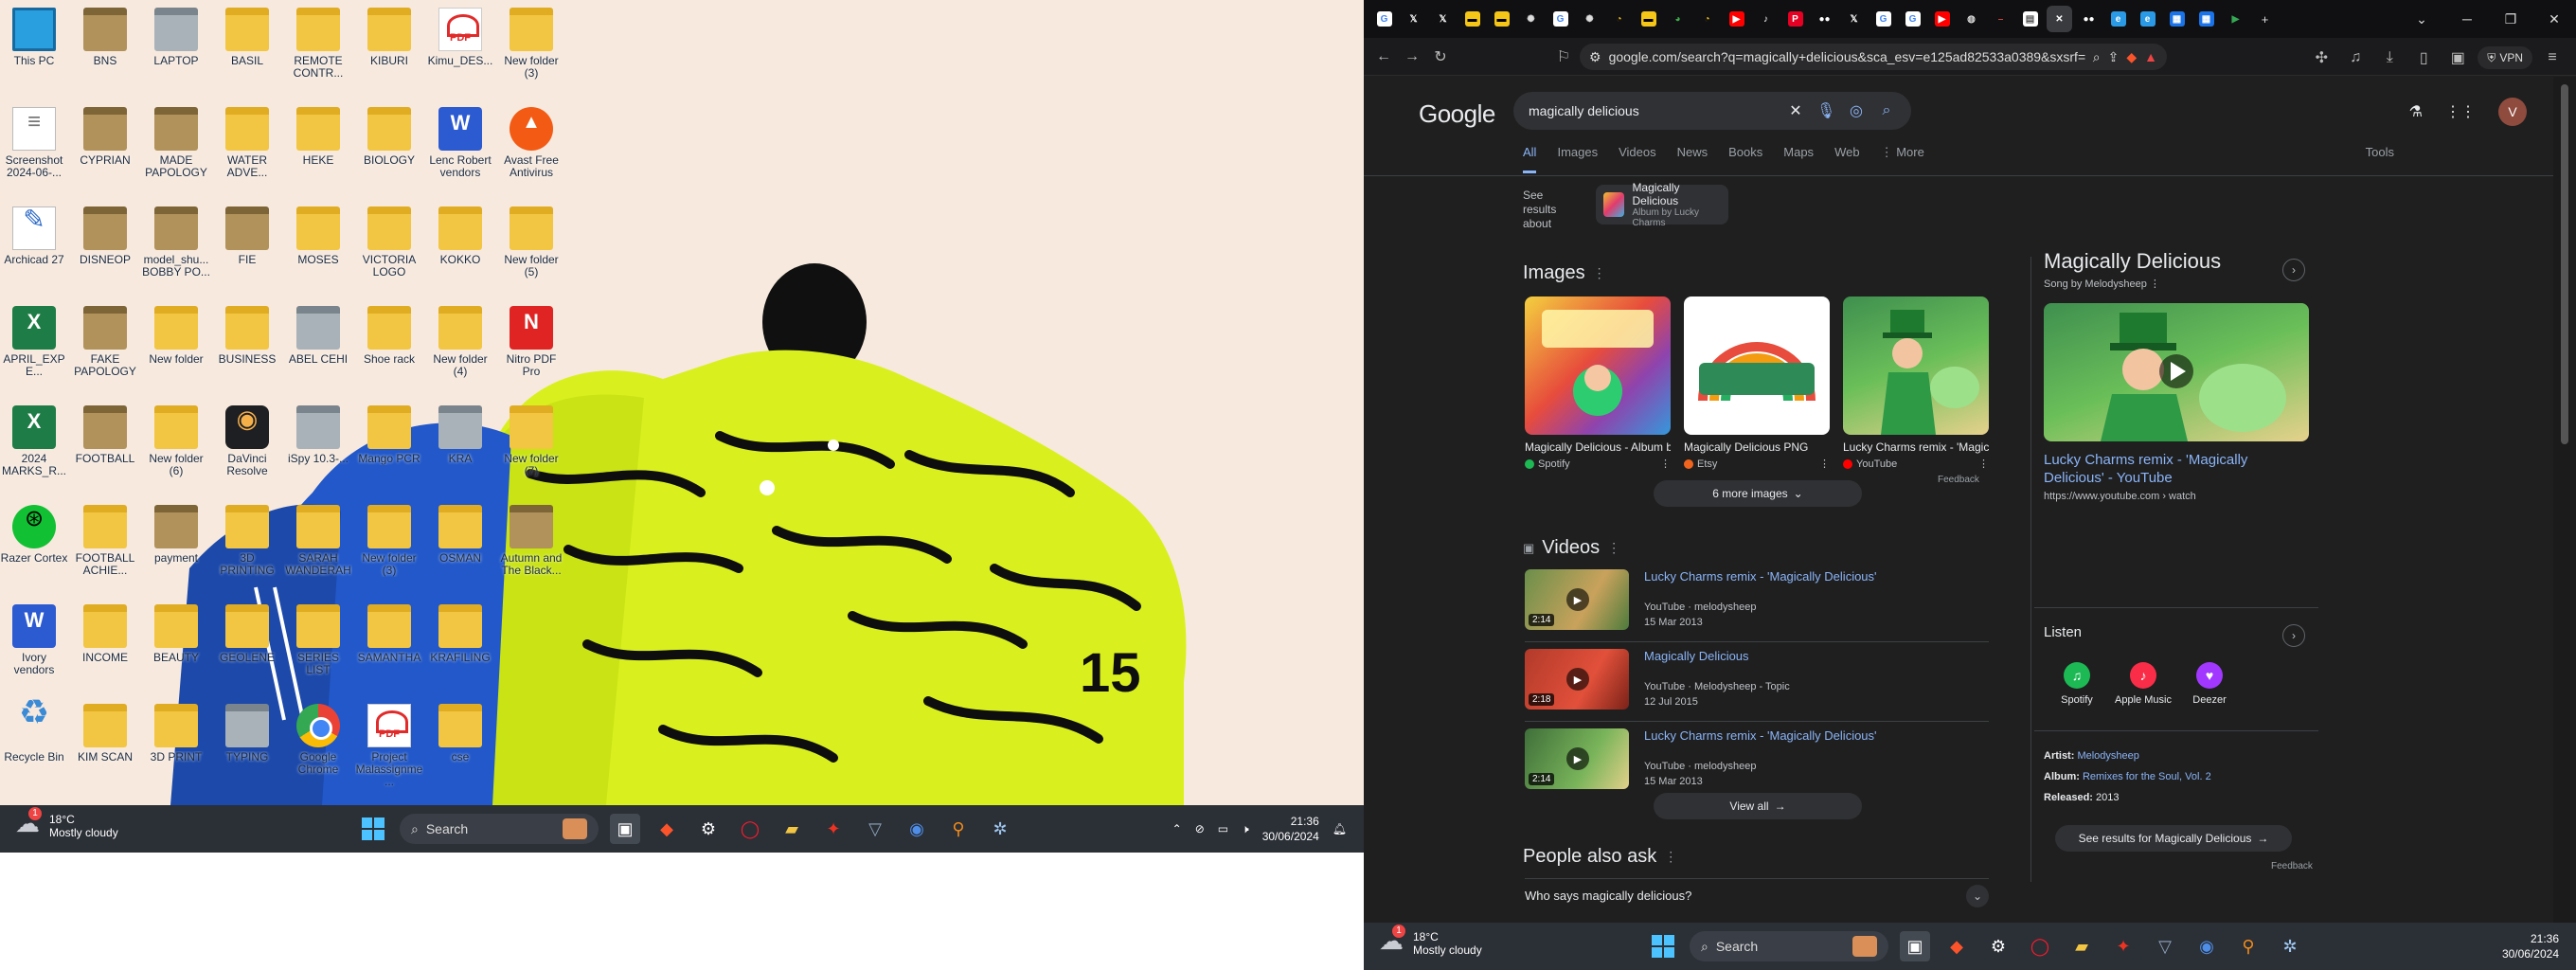  Describe the element at coordinates (1707, 19) in the screenshot. I see `browser-tab: ◔` at that location.